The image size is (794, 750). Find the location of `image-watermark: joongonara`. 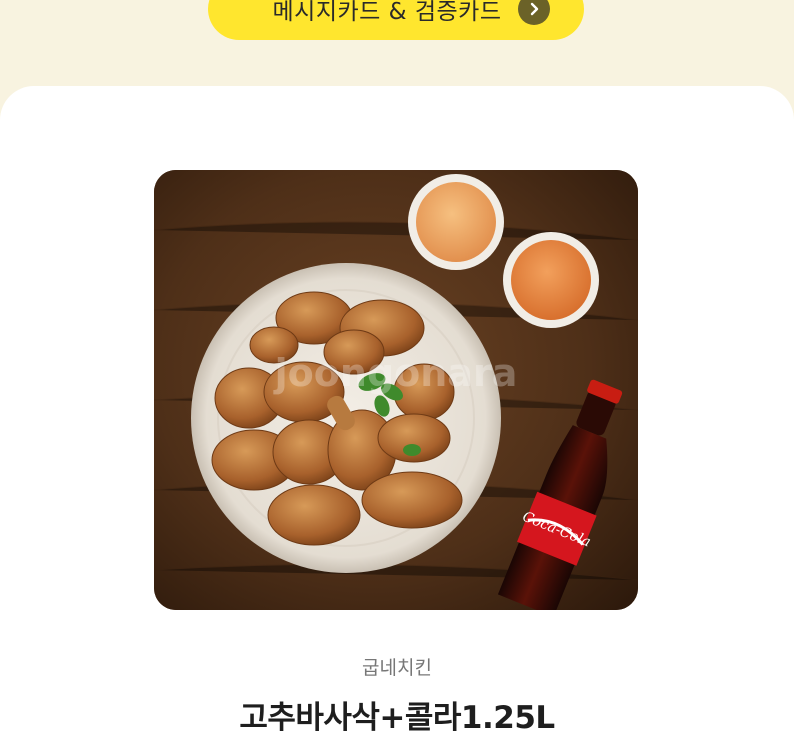

image-watermark: joongonara is located at coordinates (395, 373).